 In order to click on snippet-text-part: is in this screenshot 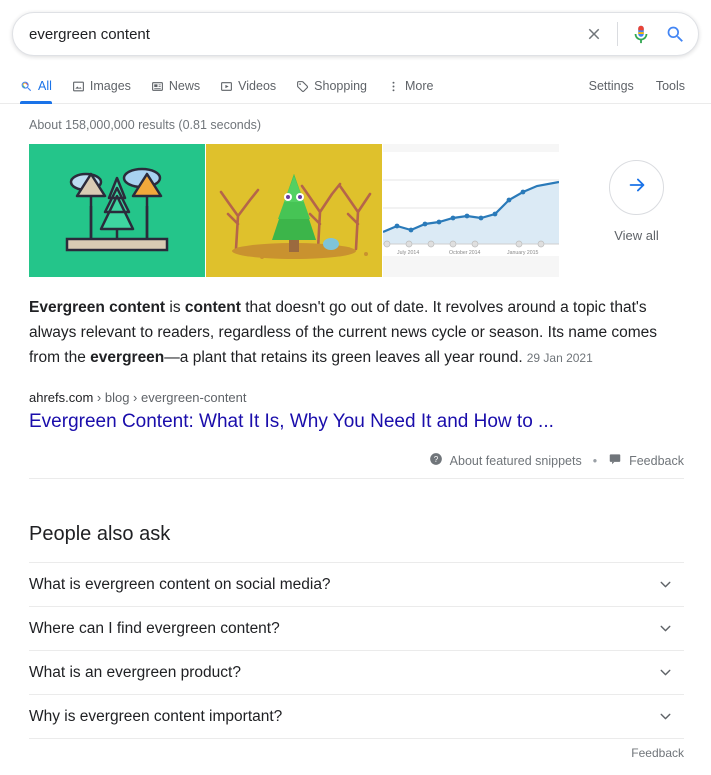, I will do `click(175, 307)`.